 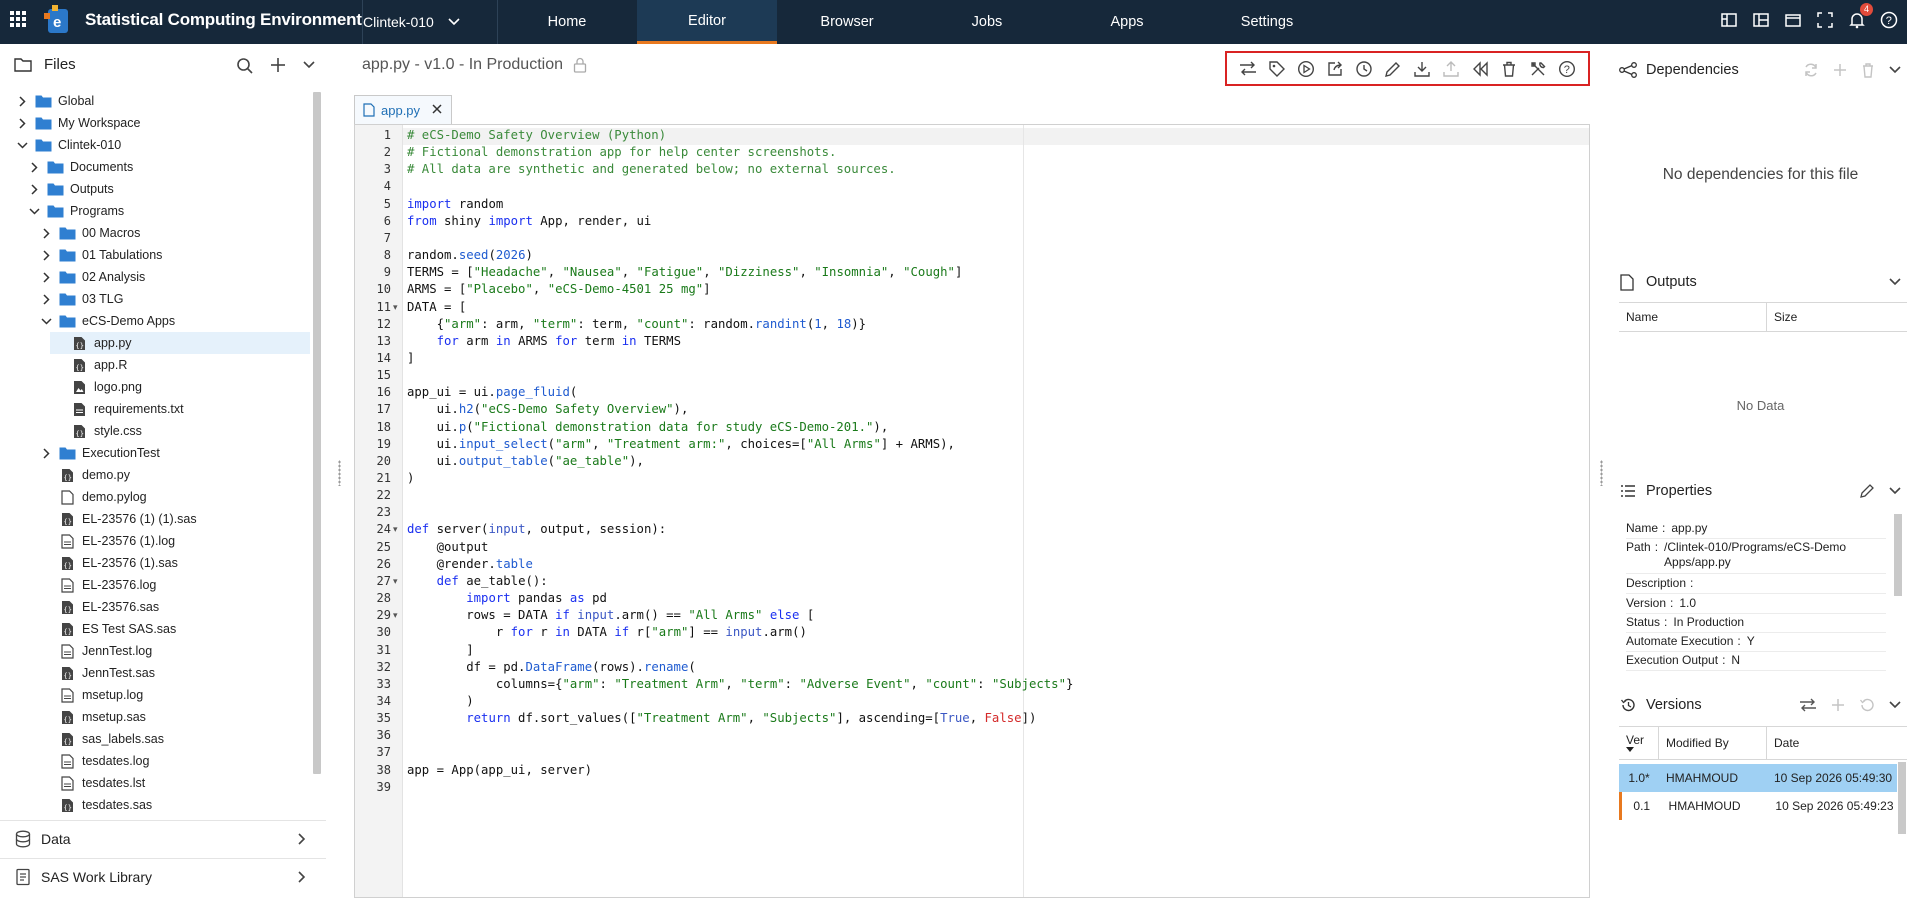 What do you see at coordinates (847, 22) in the screenshot?
I see `nav-tab-browser: Browser` at bounding box center [847, 22].